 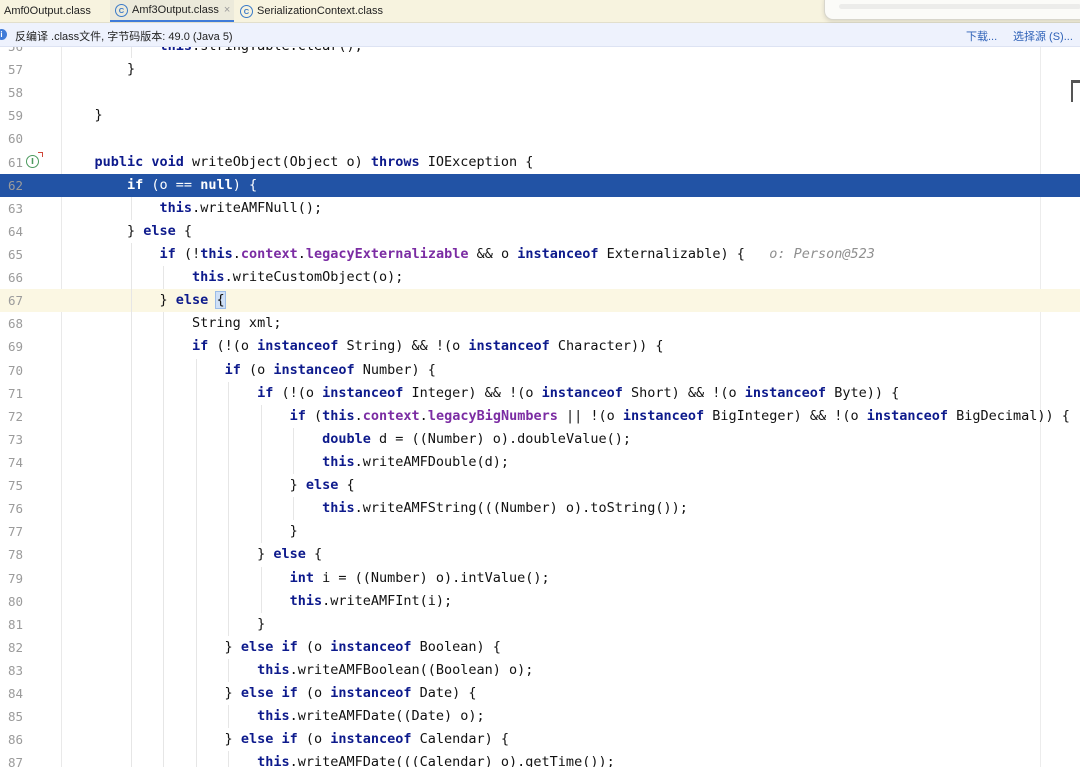 What do you see at coordinates (540, 532) in the screenshot?
I see `code-line: 77 }` at bounding box center [540, 532].